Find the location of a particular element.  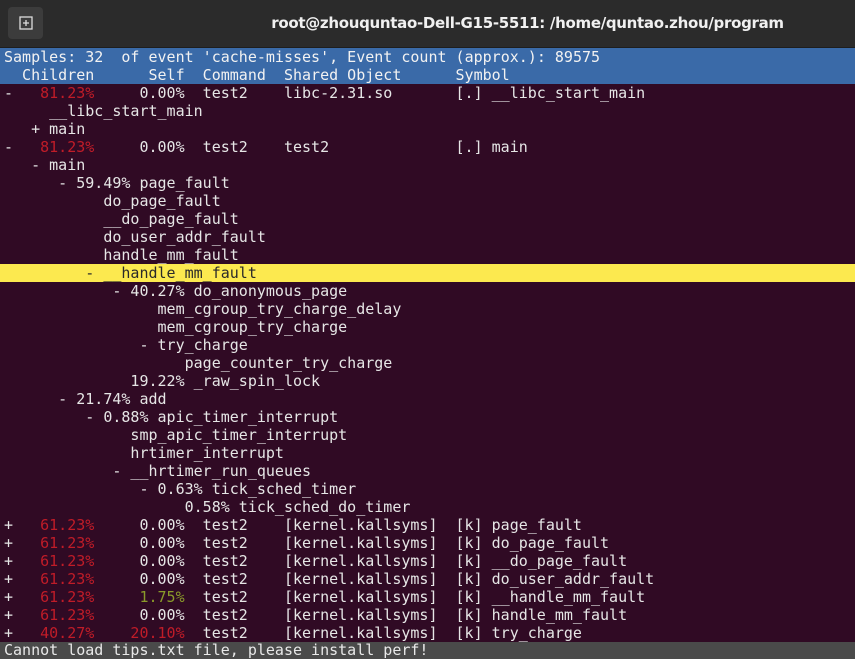

callgraph-entry: do_page_fault is located at coordinates (162, 201).